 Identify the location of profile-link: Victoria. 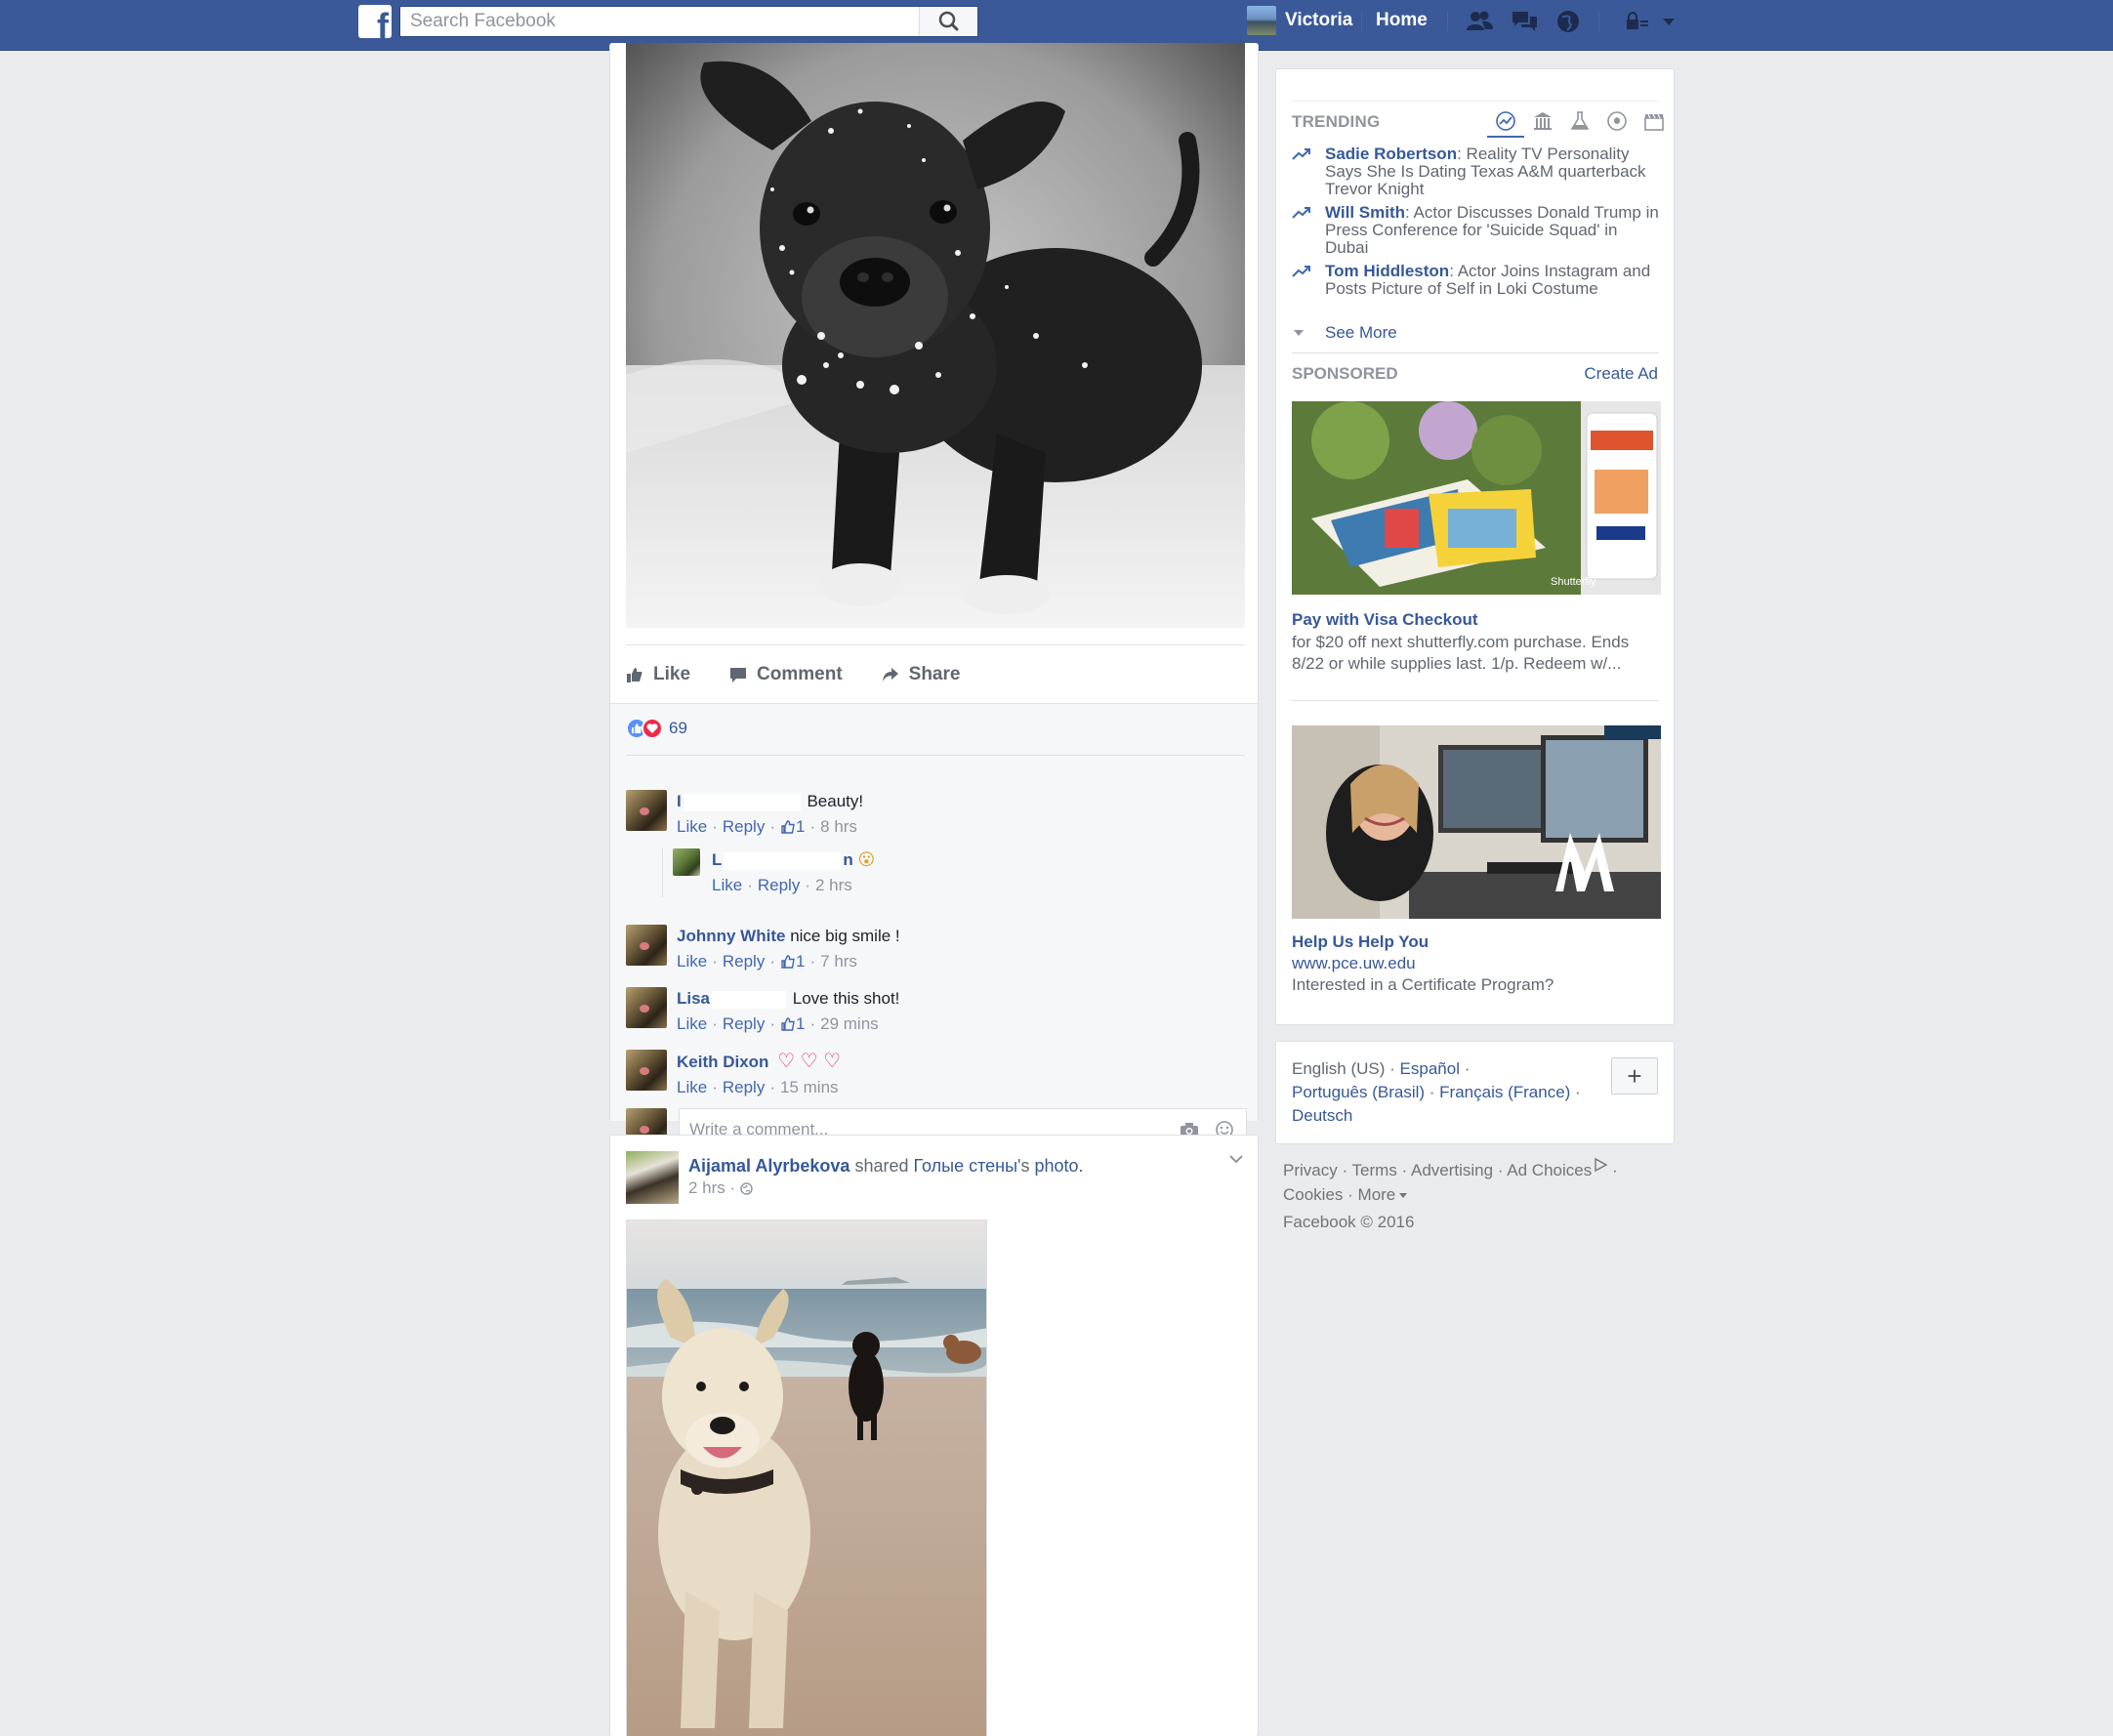
(1299, 20).